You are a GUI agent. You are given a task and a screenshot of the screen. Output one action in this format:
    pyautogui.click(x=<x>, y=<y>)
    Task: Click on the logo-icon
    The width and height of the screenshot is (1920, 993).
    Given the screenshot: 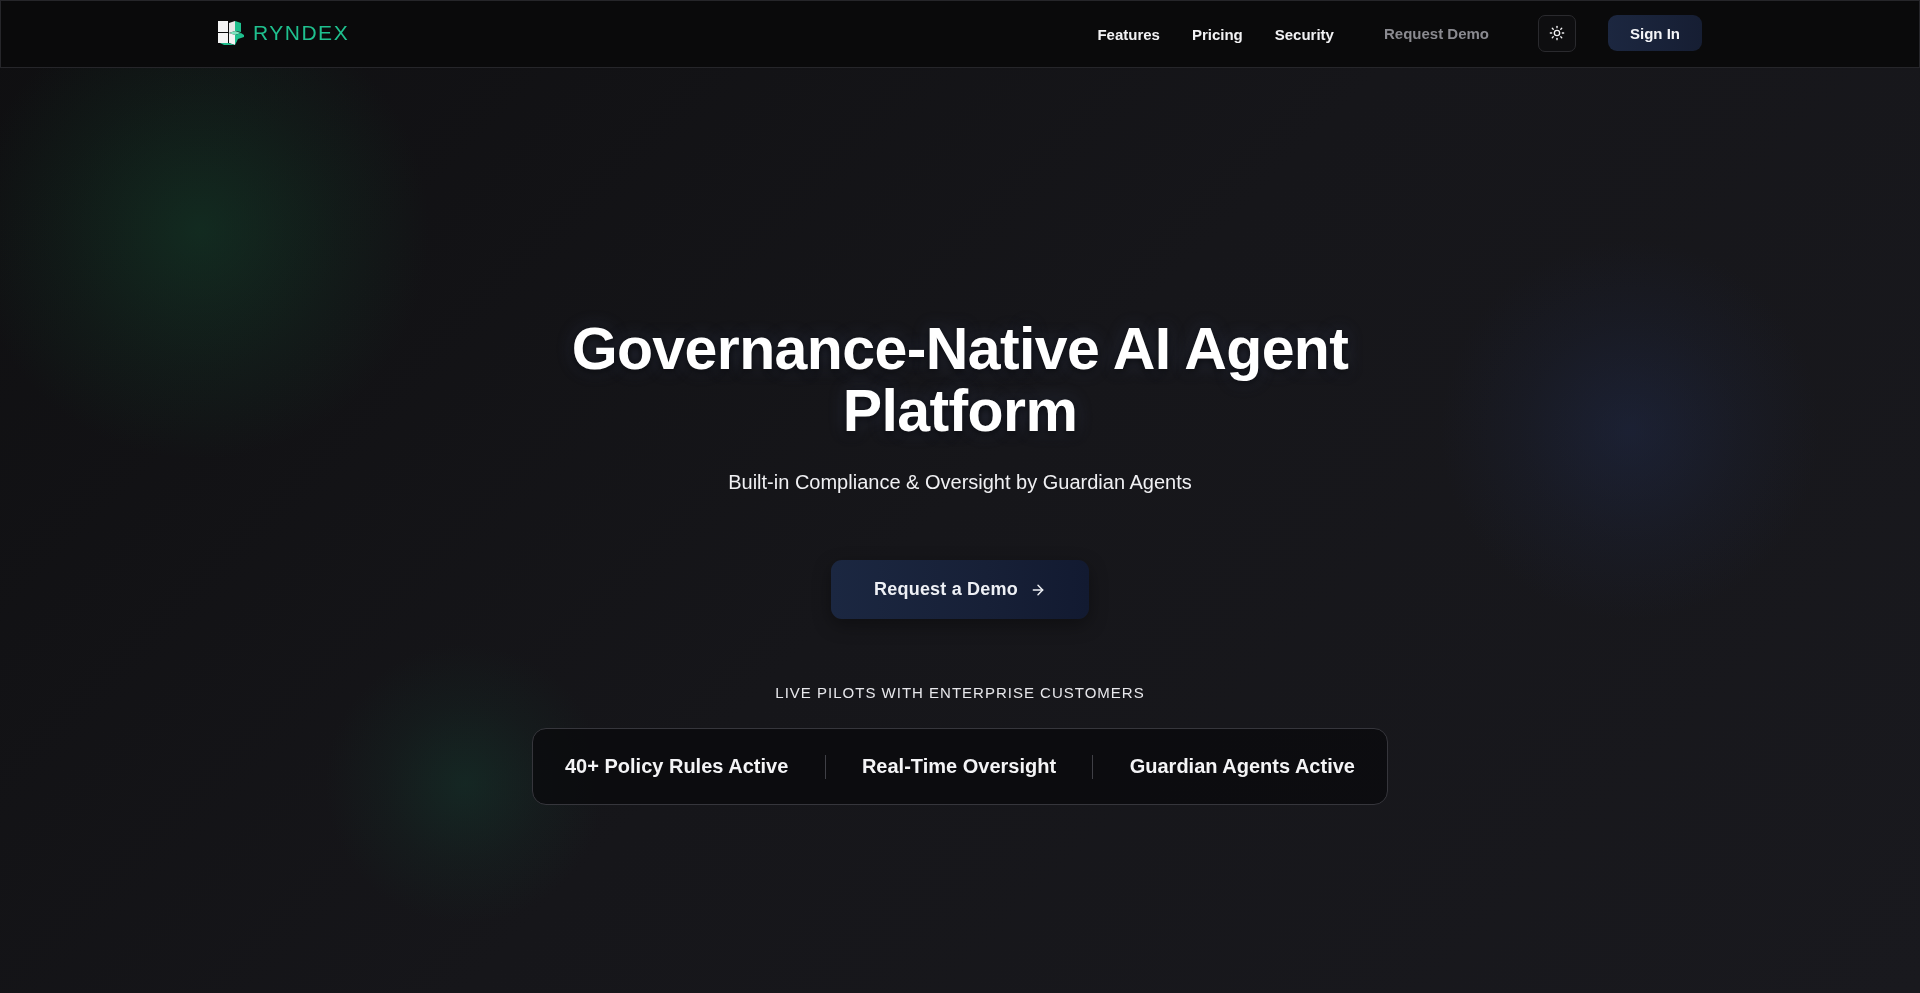 What is the action you would take?
    pyautogui.click(x=231, y=33)
    